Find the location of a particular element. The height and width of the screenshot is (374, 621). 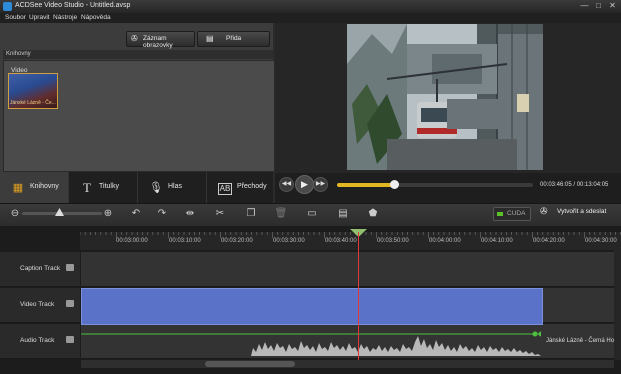

video-preview is located at coordinates (445, 97).